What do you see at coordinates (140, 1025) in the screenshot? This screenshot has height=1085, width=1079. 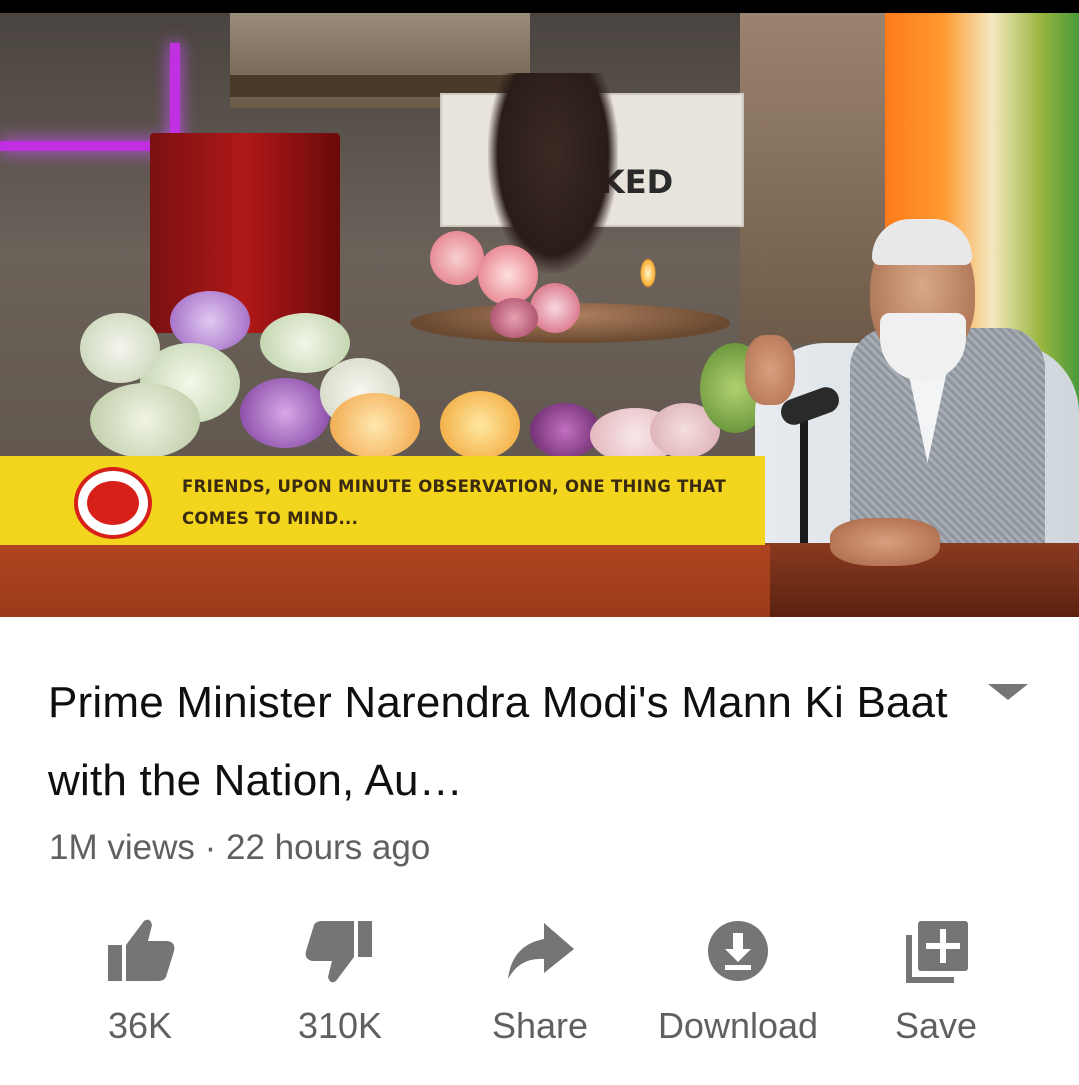 I see `like-count: 36K` at bounding box center [140, 1025].